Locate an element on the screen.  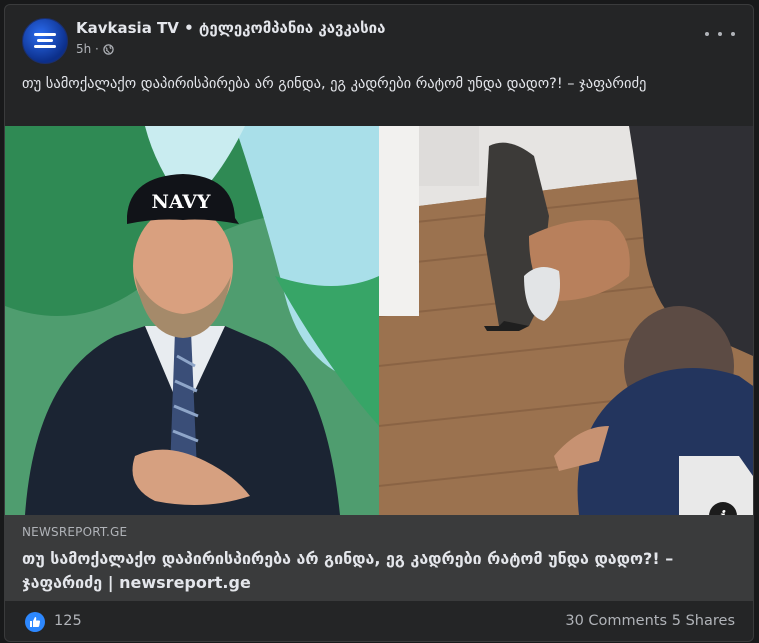
like-reaction-icon is located at coordinates (35, 622).